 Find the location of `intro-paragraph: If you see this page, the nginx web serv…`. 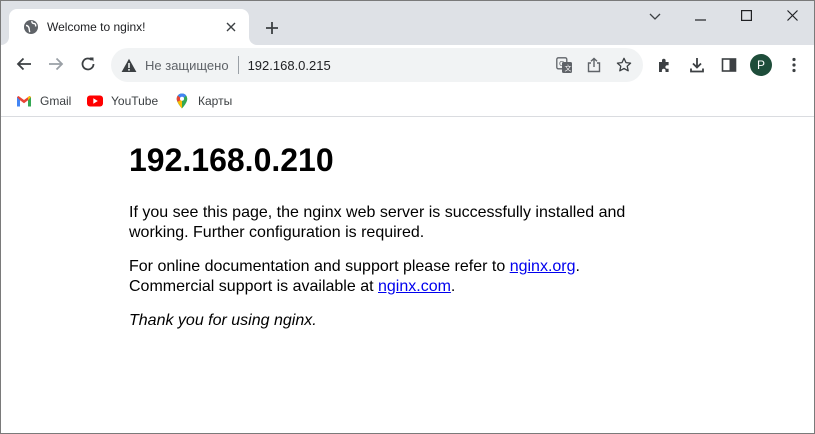

intro-paragraph: If you see this page, the nginx web serv… is located at coordinates (377, 222).